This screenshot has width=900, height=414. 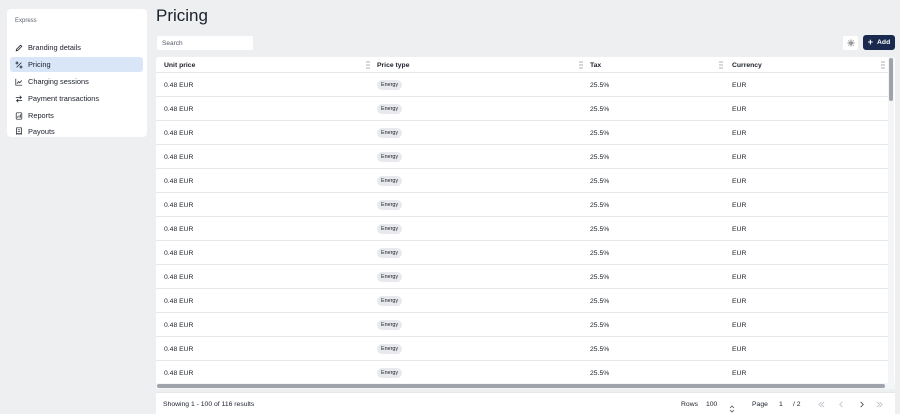 What do you see at coordinates (267, 65) in the screenshot?
I see `column-header-unit-price: Unit price` at bounding box center [267, 65].